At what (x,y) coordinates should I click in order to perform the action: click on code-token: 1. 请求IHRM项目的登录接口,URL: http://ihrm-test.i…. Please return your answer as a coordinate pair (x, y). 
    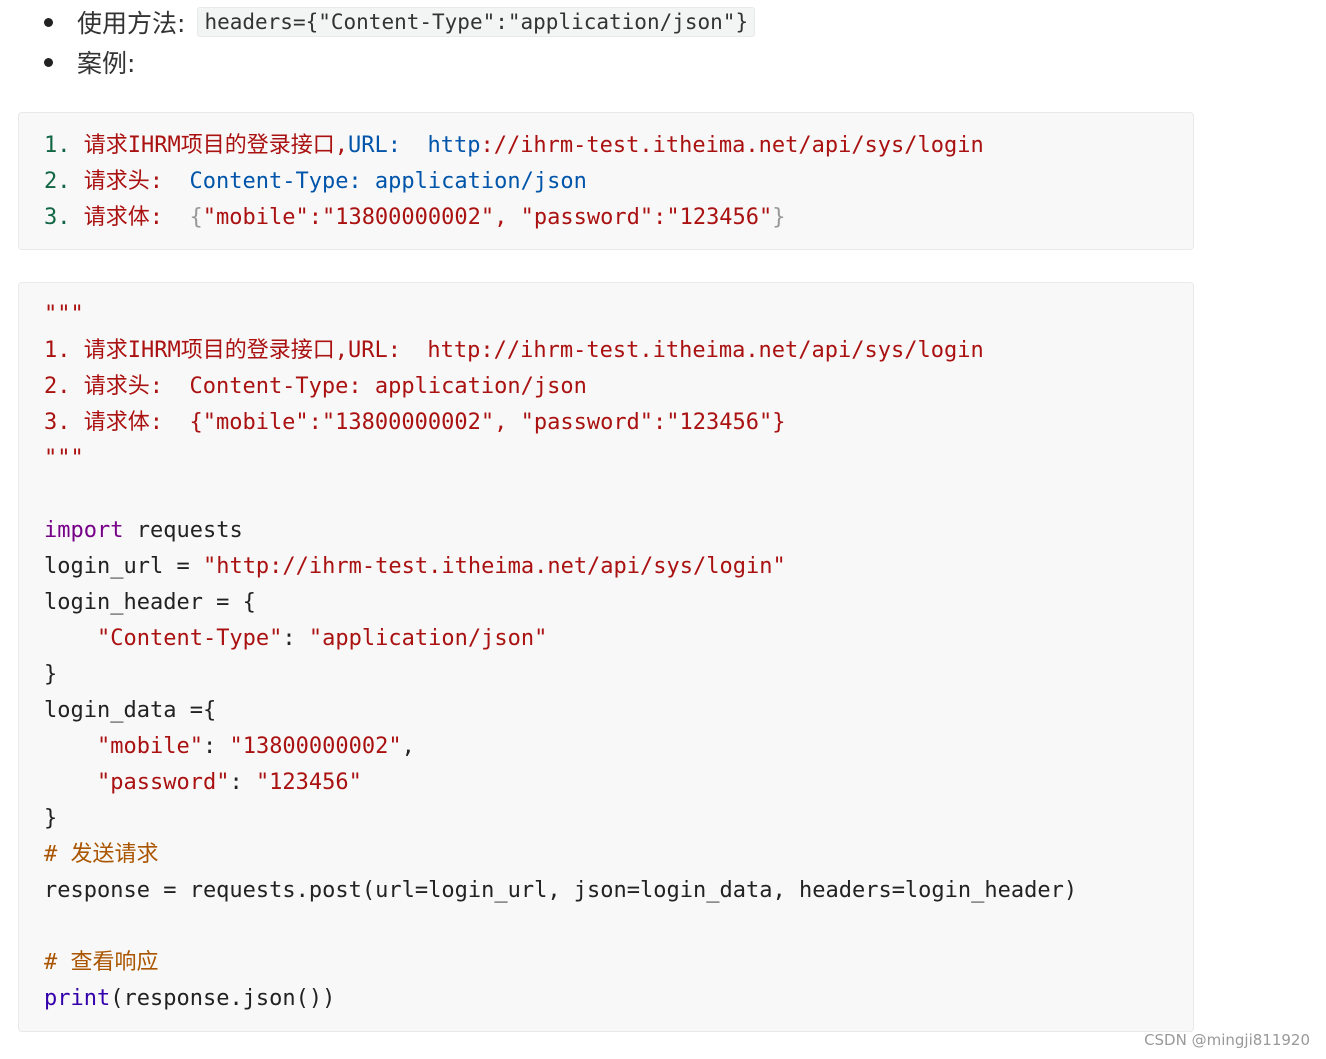
    Looking at the image, I should click on (514, 350).